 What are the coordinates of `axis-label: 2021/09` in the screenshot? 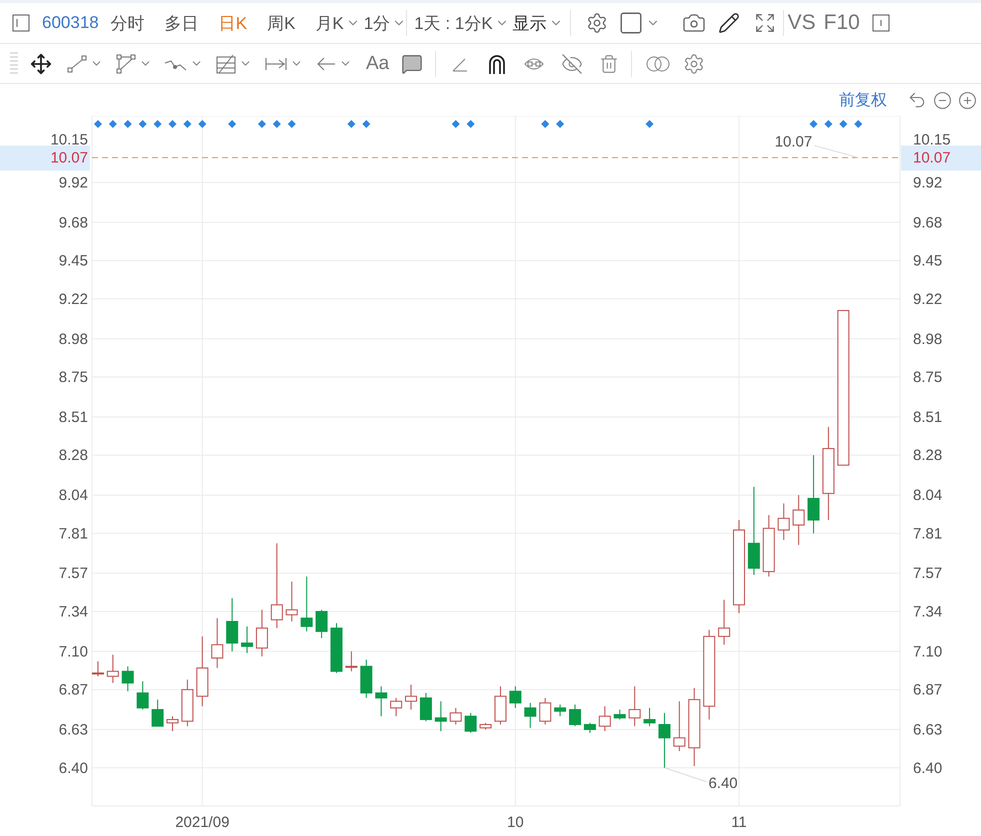 It's located at (202, 822).